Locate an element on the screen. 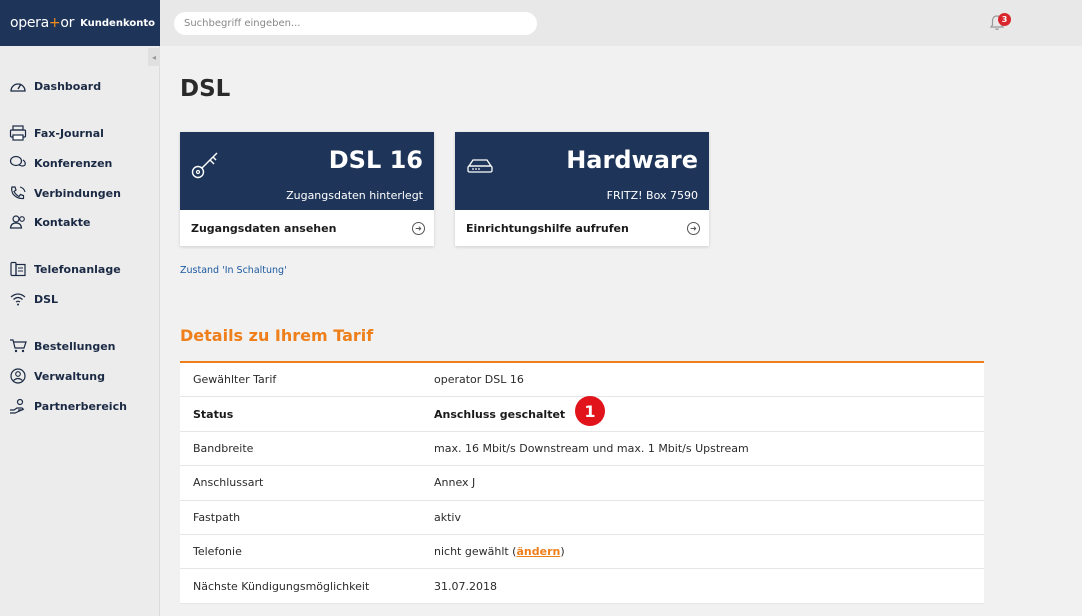 This screenshot has height=616, width=1082. row-value: nicht gewählt (ändern) is located at coordinates (499, 551).